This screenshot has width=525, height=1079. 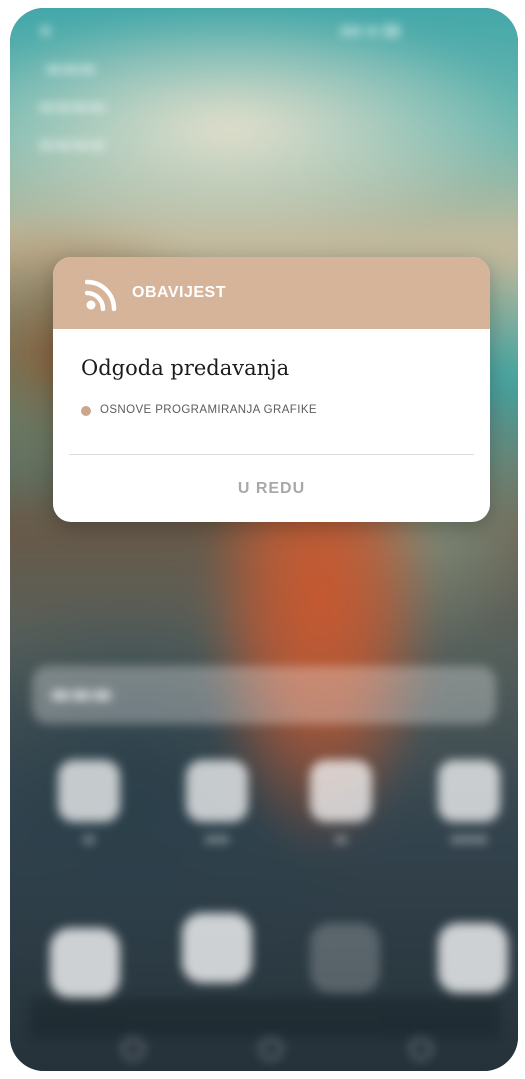 What do you see at coordinates (133, 1049) in the screenshot?
I see `nav-back-icon` at bounding box center [133, 1049].